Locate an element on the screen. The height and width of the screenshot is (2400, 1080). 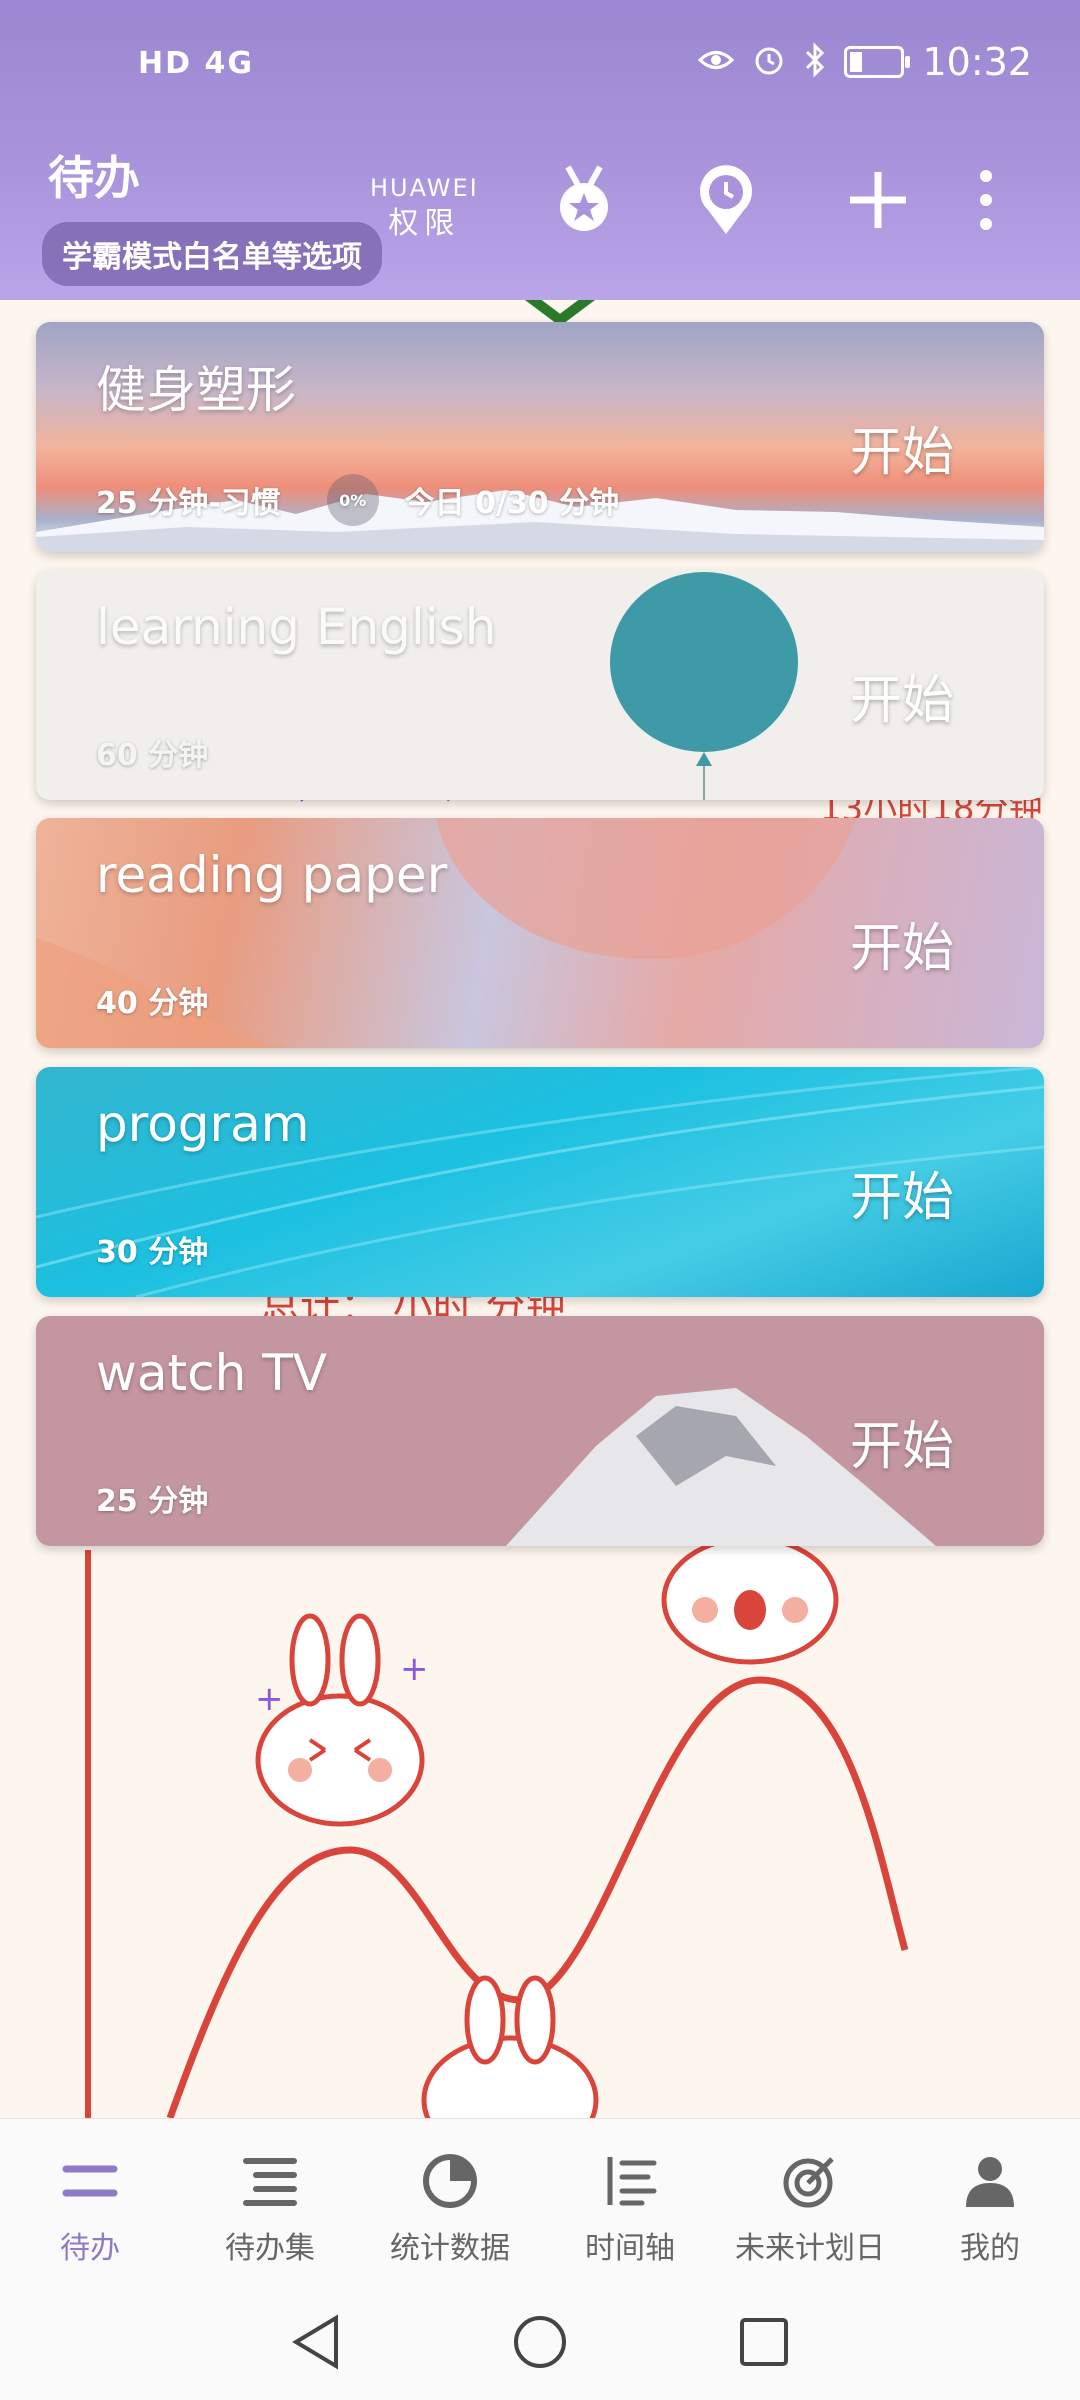
nav-label: 我的 is located at coordinates (990, 2248).